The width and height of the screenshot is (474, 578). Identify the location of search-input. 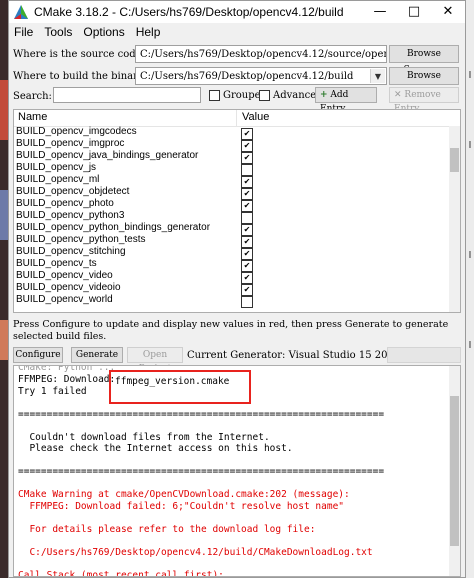
(127, 95).